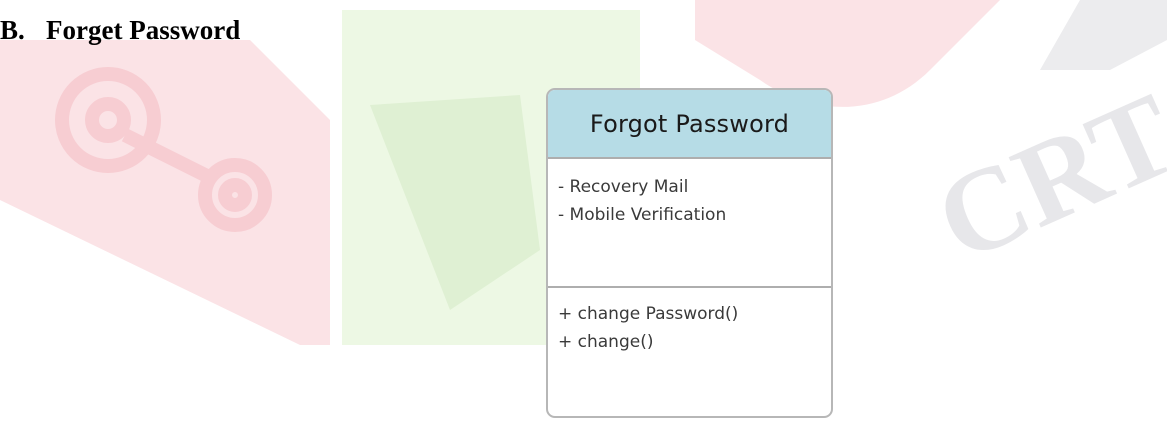  What do you see at coordinates (1103, 35) in the screenshot?
I see `watermark-grey-swoosh` at bounding box center [1103, 35].